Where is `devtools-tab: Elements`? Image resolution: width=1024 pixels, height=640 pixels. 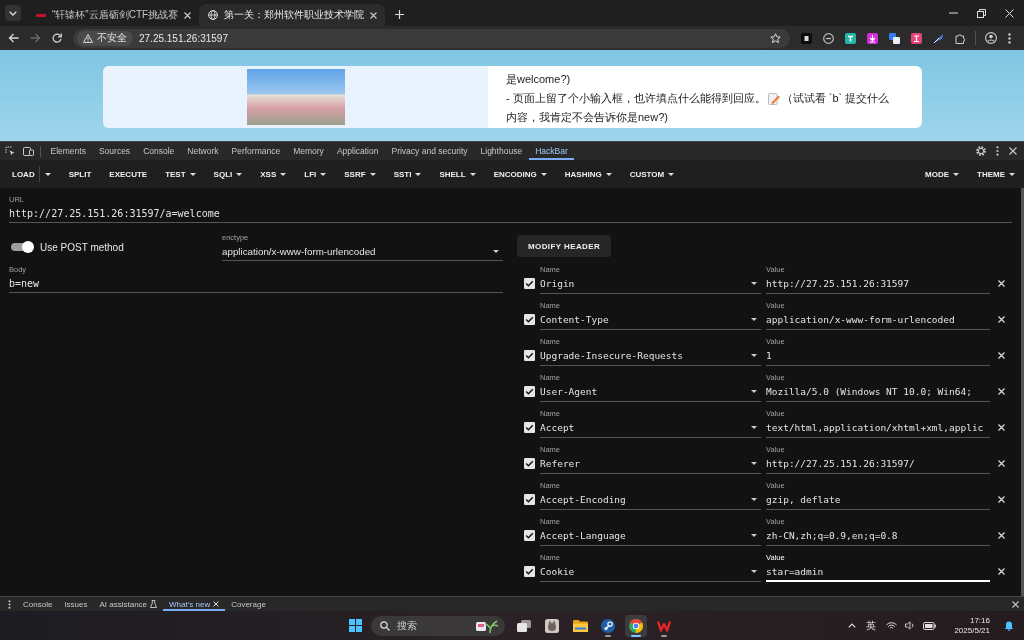
devtools-tab: Elements is located at coordinates (68, 151).